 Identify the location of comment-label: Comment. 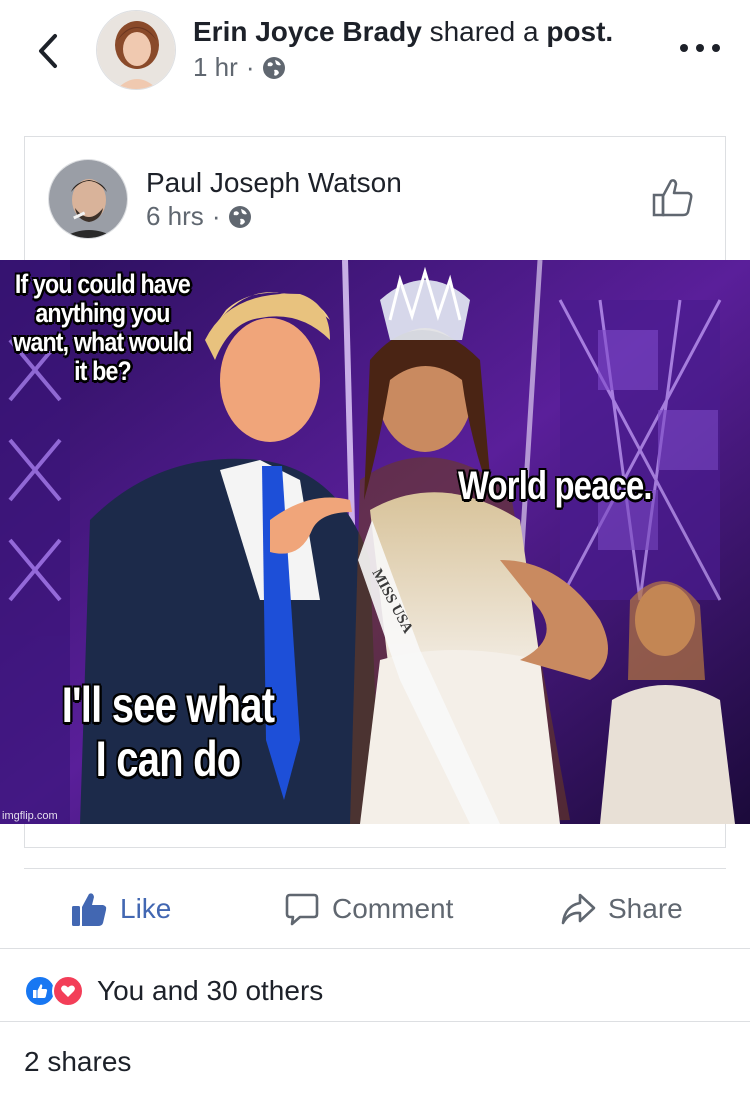
(393, 908).